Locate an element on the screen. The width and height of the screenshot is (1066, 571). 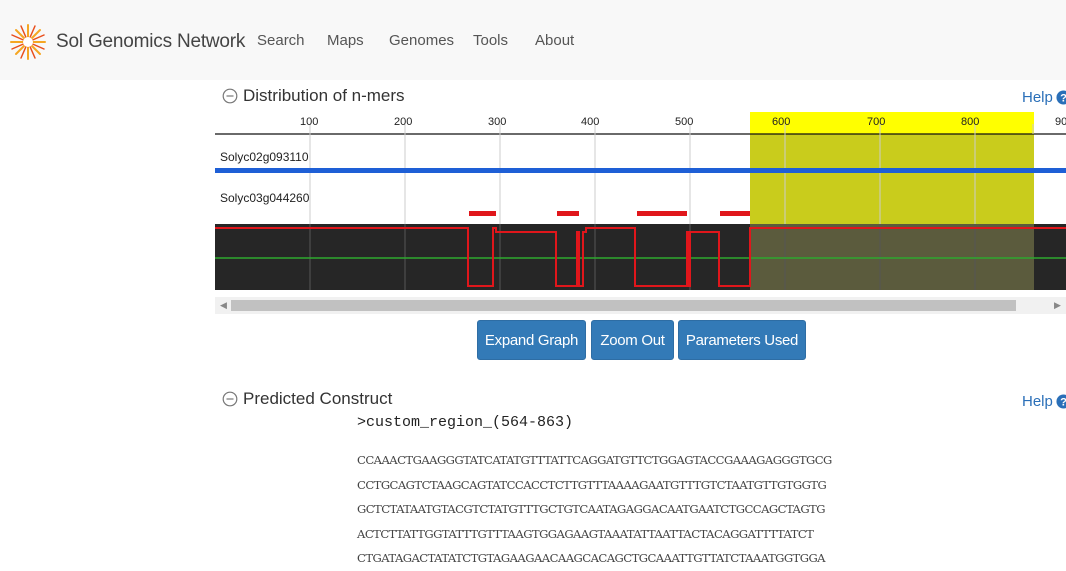
distribution-title: Distribution of n-mers is located at coordinates (324, 95).